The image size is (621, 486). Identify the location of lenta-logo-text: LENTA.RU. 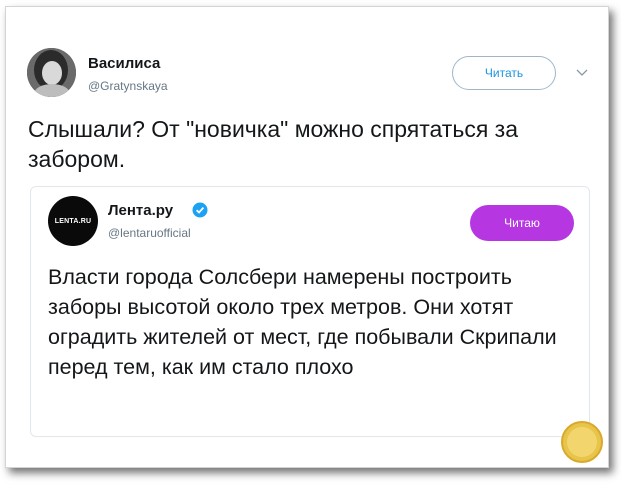
(73, 221).